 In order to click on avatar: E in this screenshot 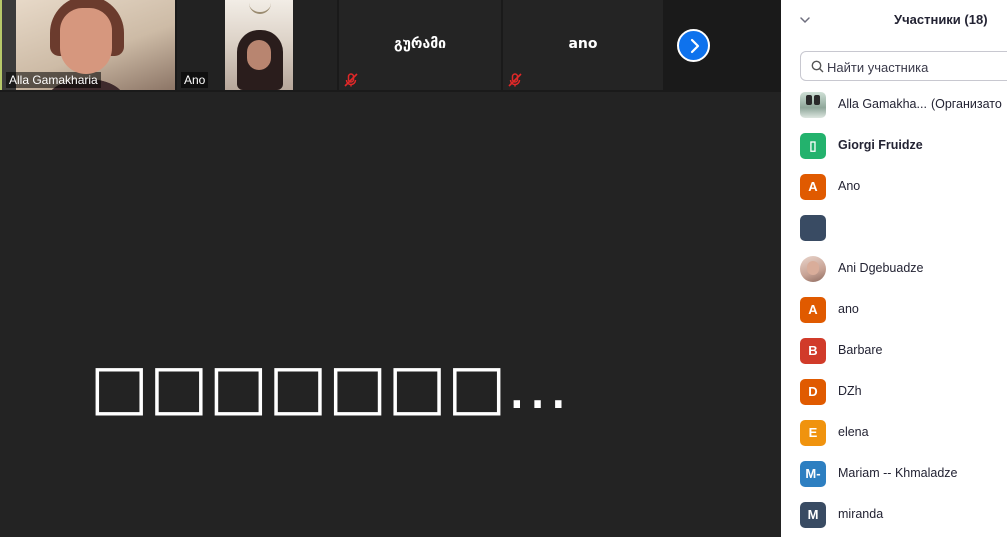, I will do `click(813, 433)`.